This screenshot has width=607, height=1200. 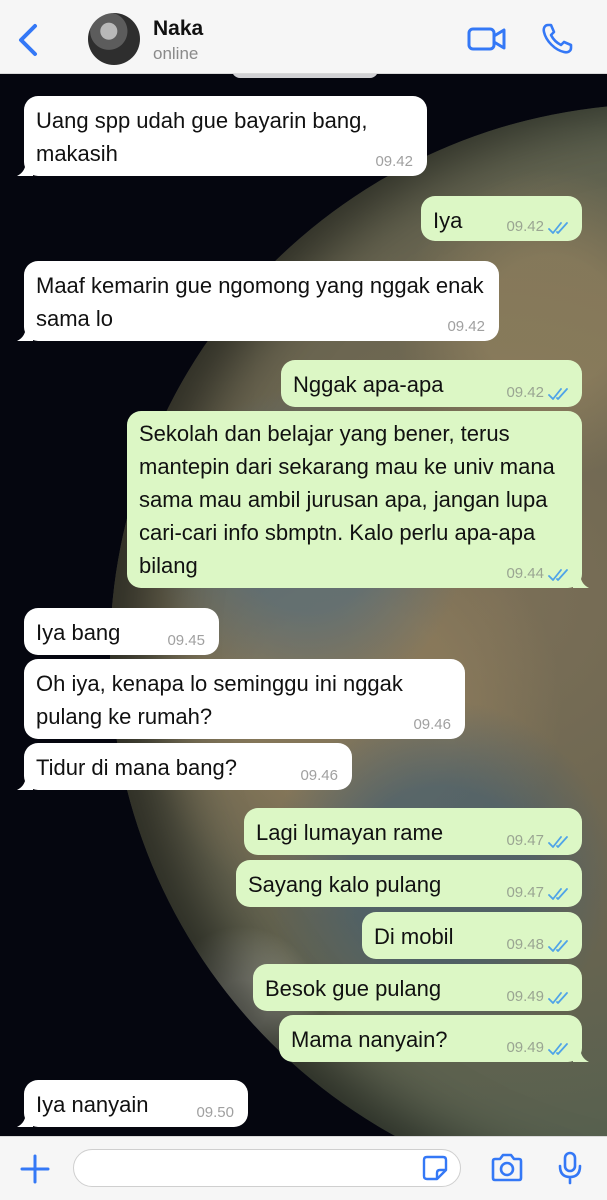 I want to click on microphone-icon, so click(x=570, y=1168).